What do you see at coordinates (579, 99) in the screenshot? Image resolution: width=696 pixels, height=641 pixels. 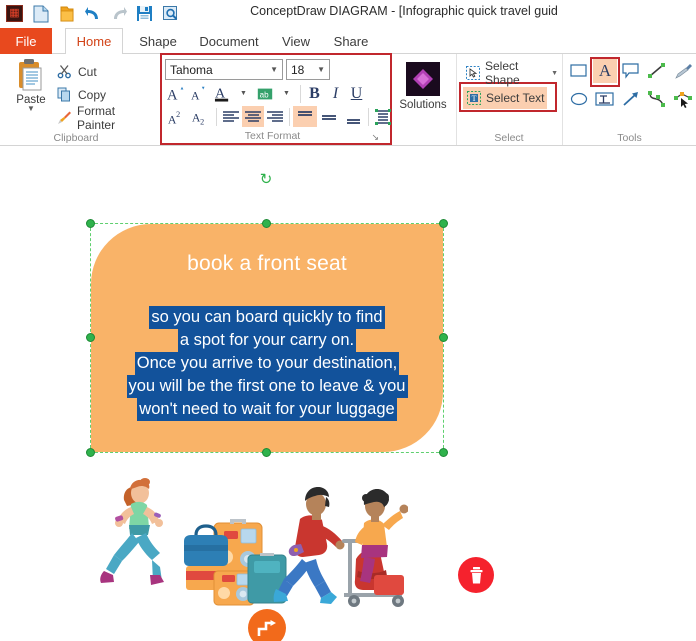 I see `ellipse-tool-button` at bounding box center [579, 99].